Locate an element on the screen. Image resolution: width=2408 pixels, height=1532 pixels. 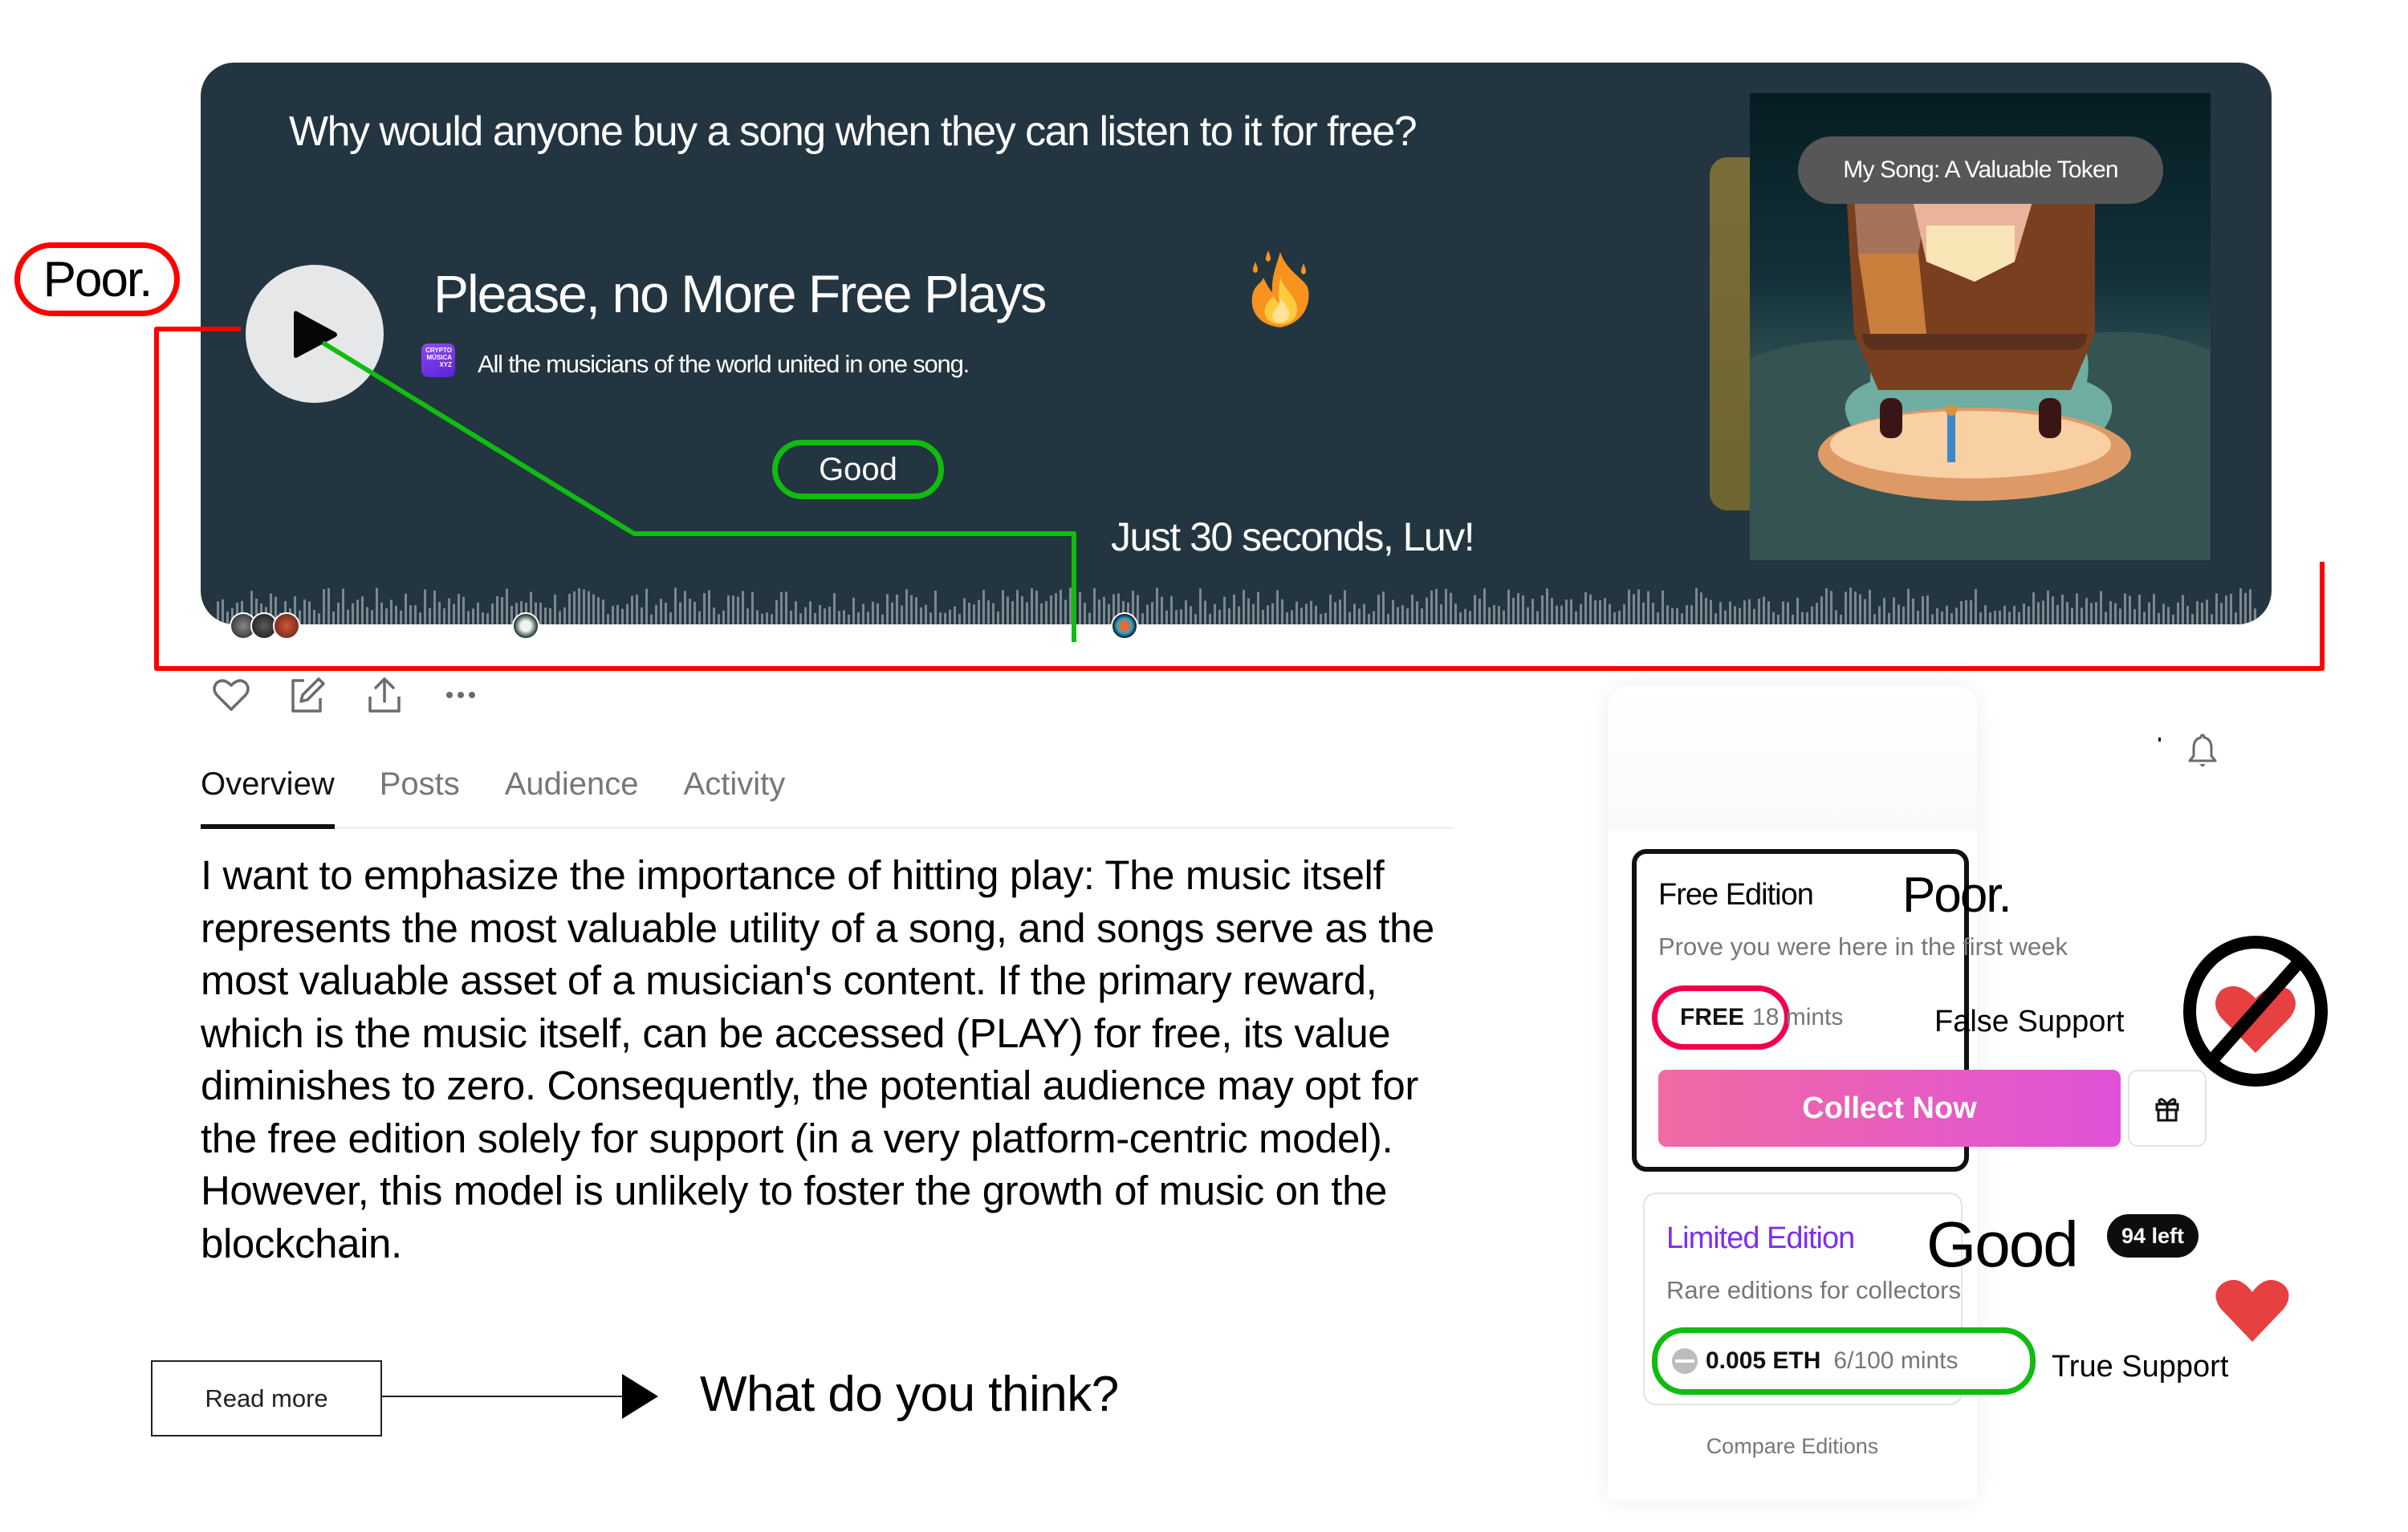
tab-activity: Activity is located at coordinates (735, 796).